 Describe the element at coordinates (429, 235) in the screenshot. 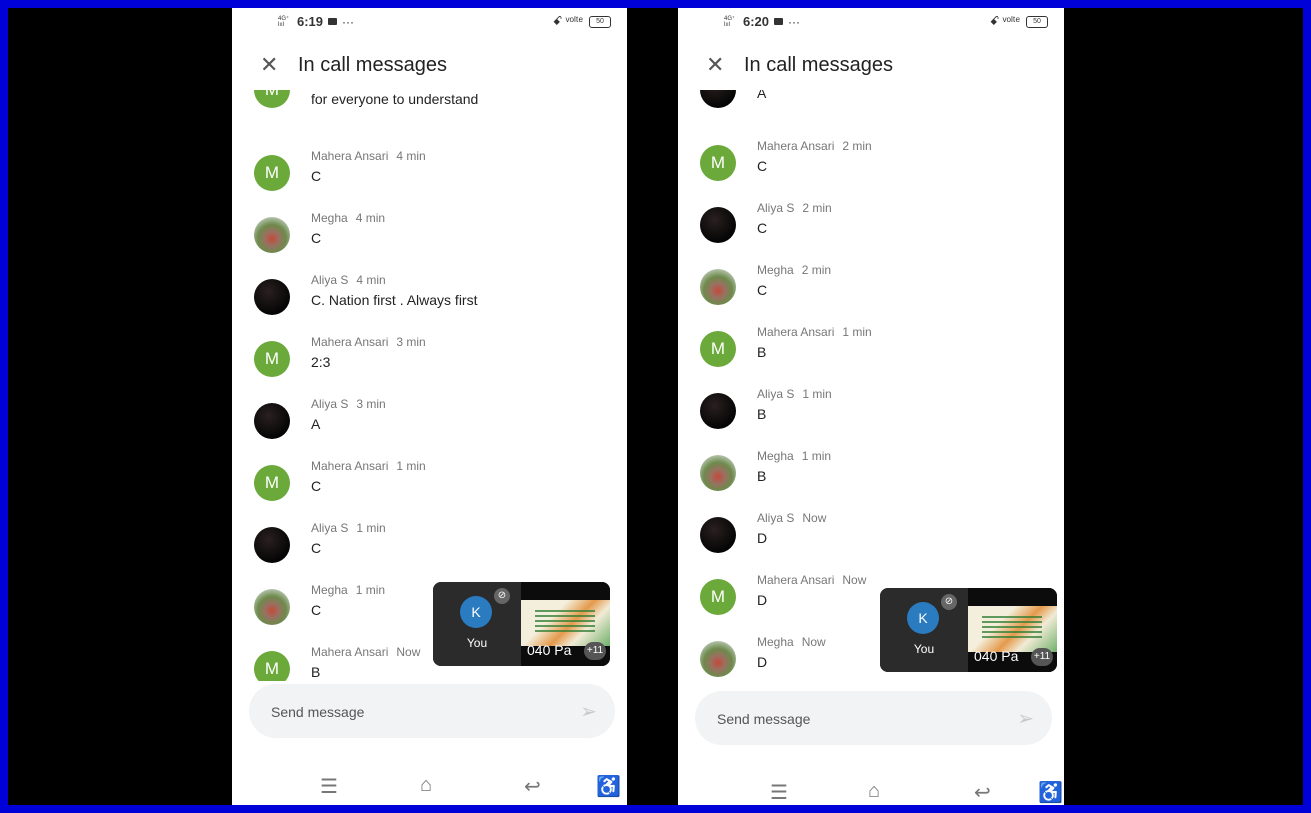

I see `list-item: Megha 4 min C` at that location.